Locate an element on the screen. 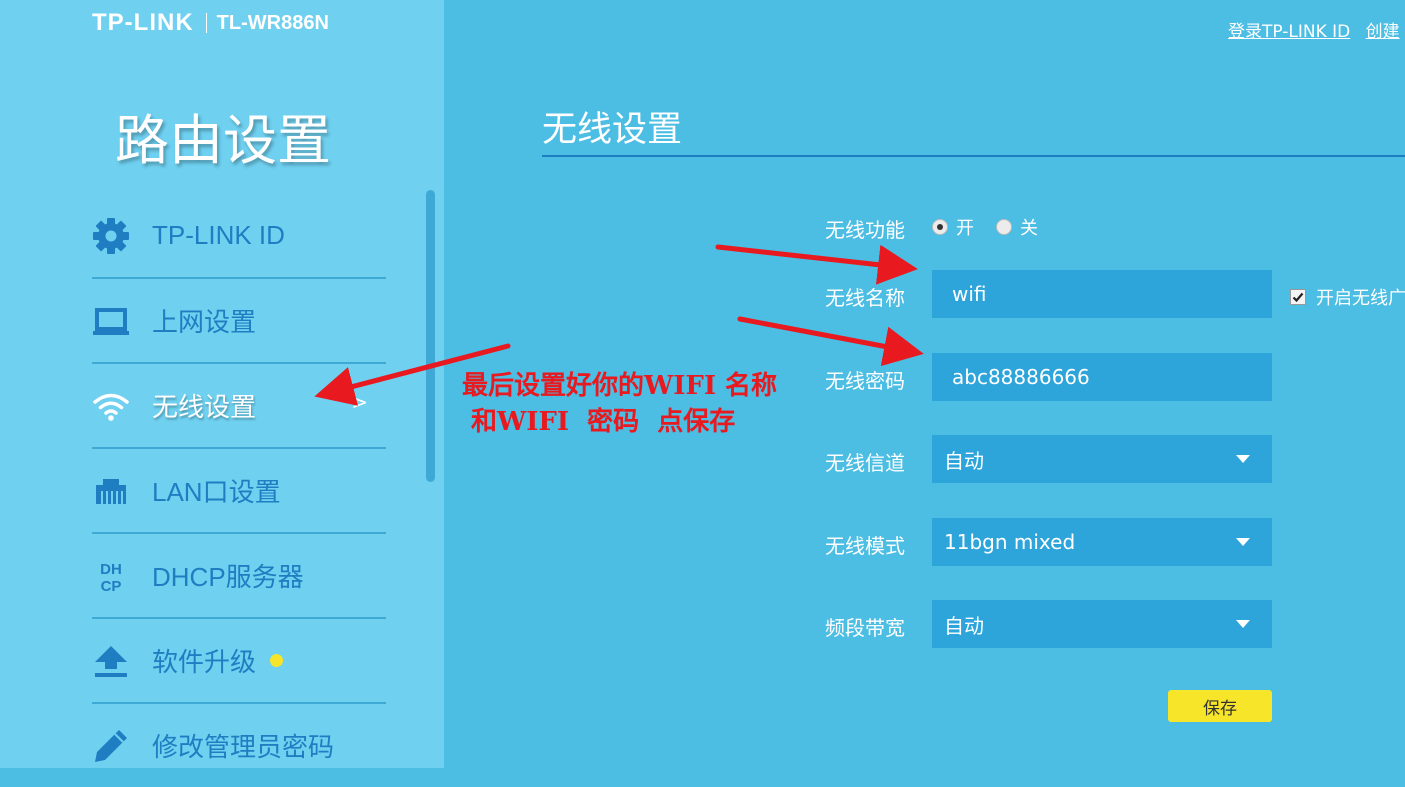  sidebar-item-label: 软件升级 is located at coordinates (204, 662).